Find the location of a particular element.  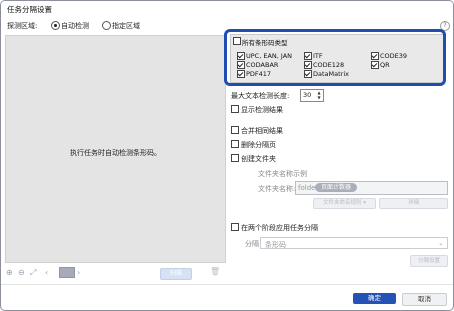

folder-naming-rule-label: 文件夹命名规则 is located at coordinates (342, 203).